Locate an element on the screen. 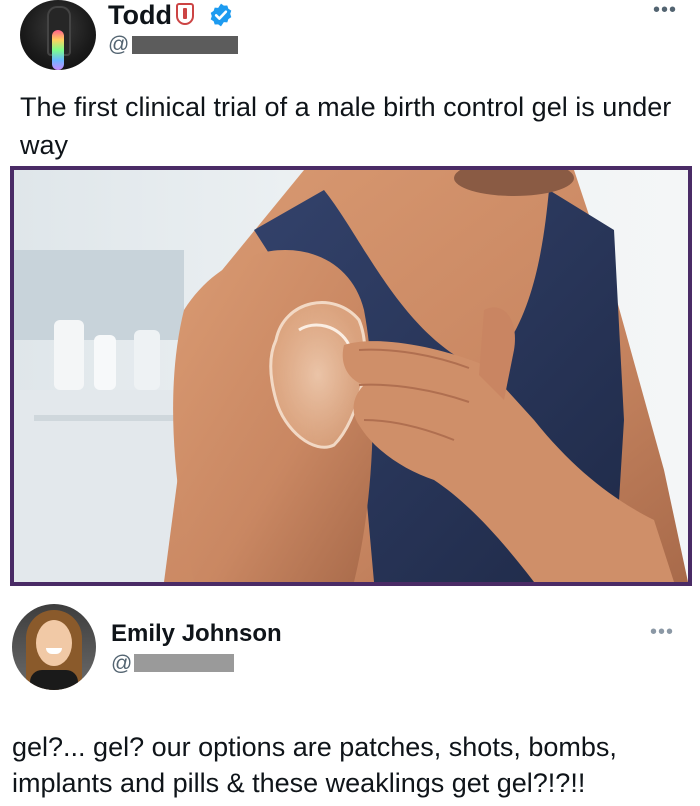  reply-author-avatar is located at coordinates (54, 647).